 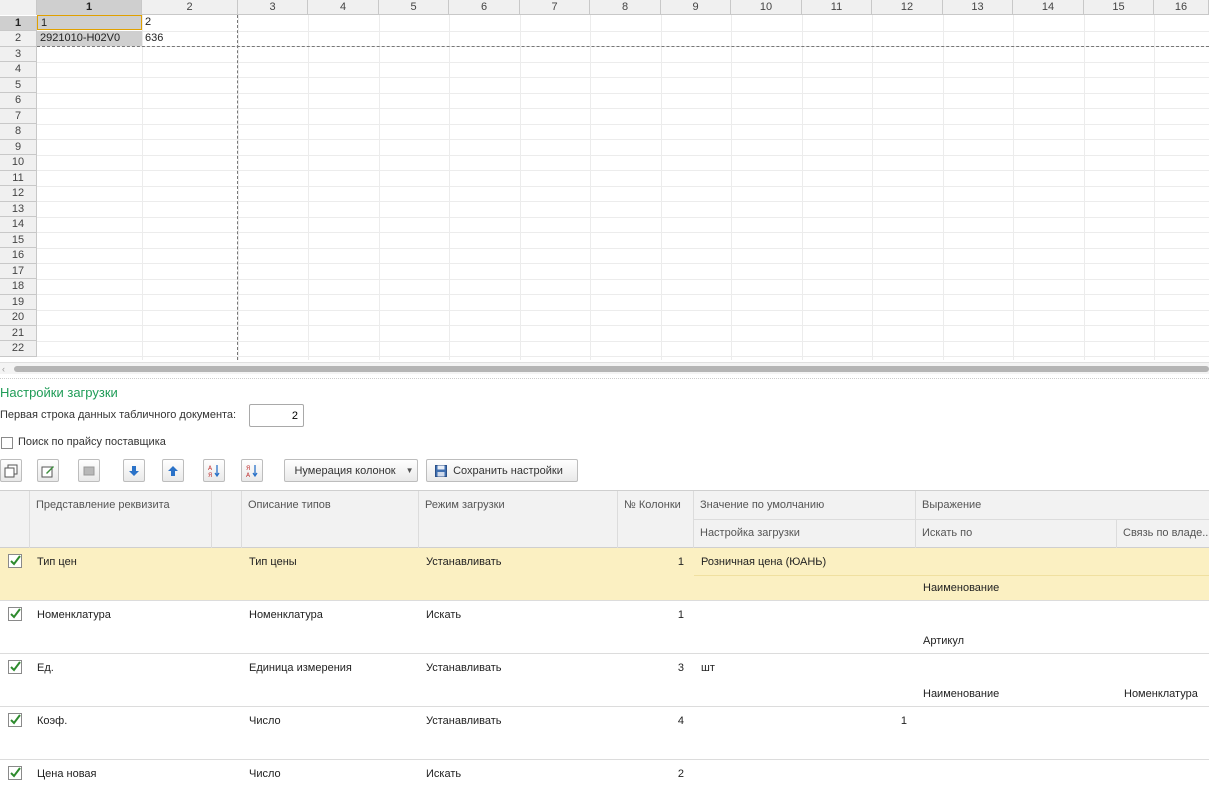 What do you see at coordinates (604, 733) in the screenshot?
I see `table-row: Коэф. Число Устанавливать 4 1` at bounding box center [604, 733].